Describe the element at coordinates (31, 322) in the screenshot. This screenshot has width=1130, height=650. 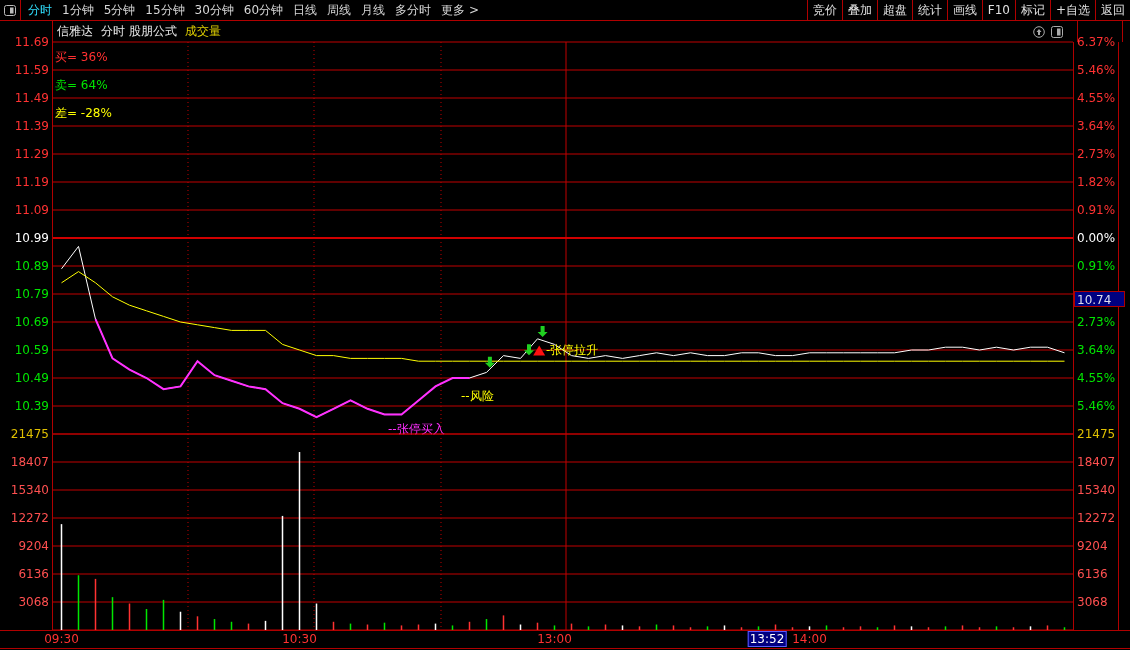
I see `price-tick: 10.69` at that location.